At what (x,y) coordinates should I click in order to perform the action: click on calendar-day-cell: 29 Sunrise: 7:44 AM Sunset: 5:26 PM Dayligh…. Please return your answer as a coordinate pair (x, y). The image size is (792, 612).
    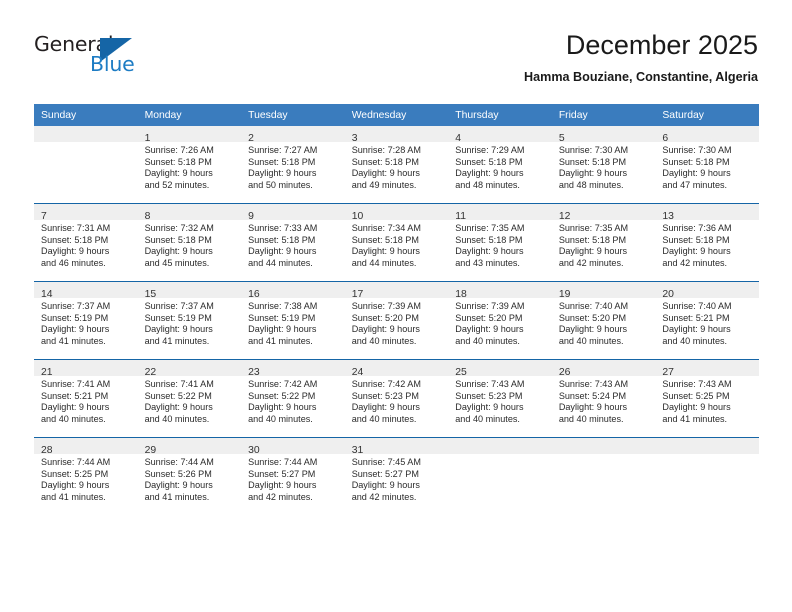
    Looking at the image, I should click on (189, 476).